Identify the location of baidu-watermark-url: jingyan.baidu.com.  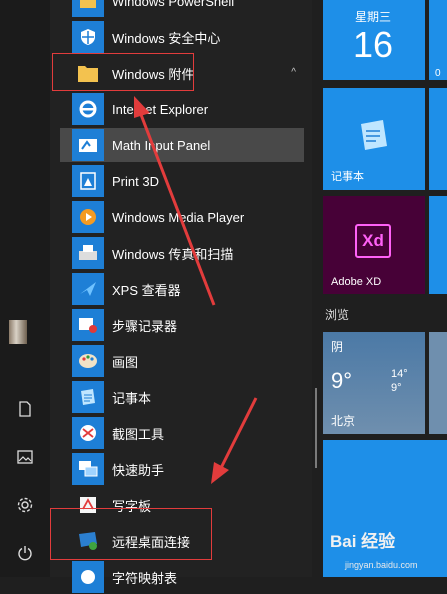
(381, 565).